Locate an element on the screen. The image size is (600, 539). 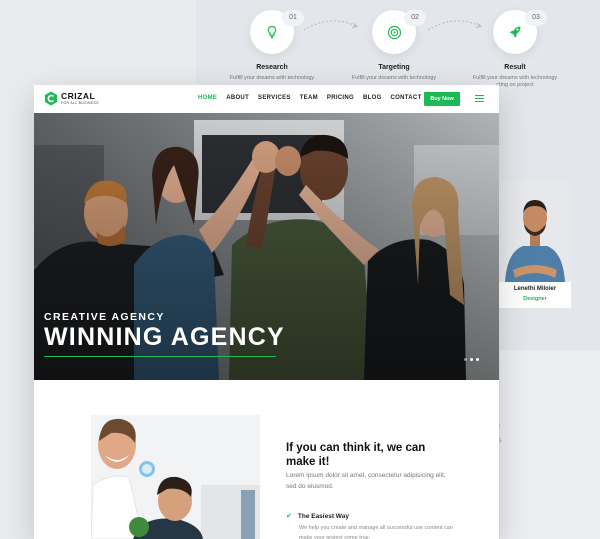
nav-services: SERVICES is located at coordinates (274, 98).